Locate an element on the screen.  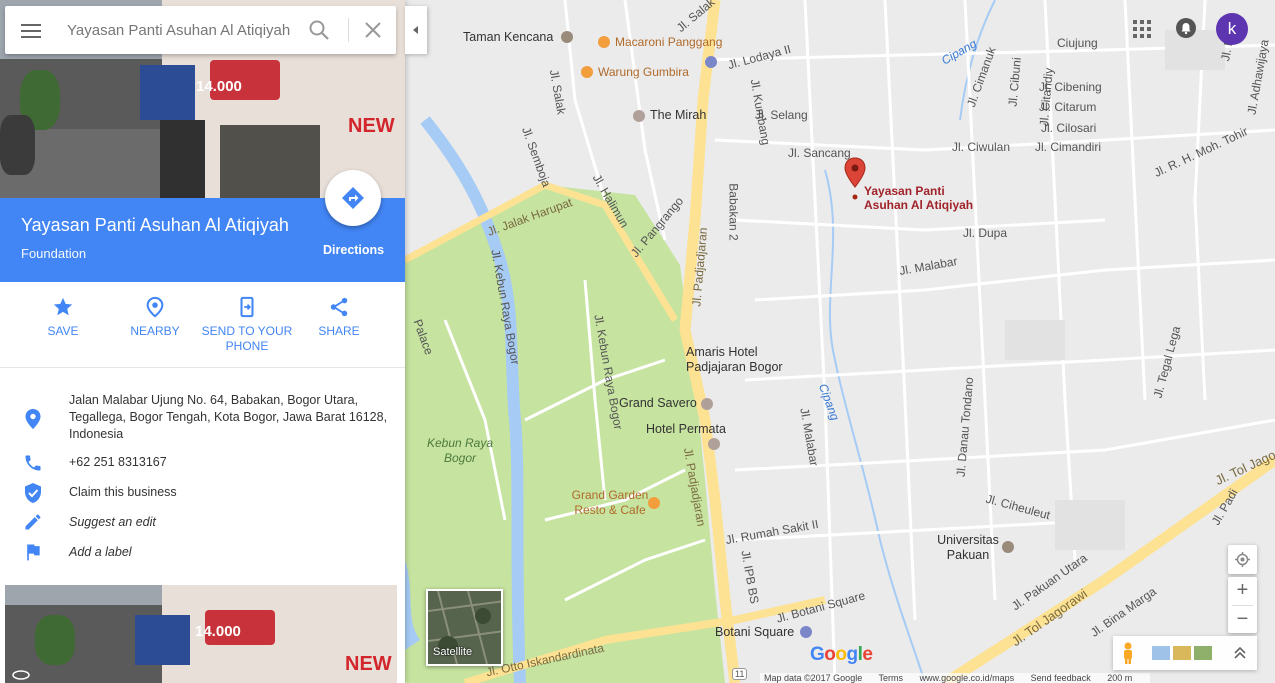
close-icon is located at coordinates (373, 30).